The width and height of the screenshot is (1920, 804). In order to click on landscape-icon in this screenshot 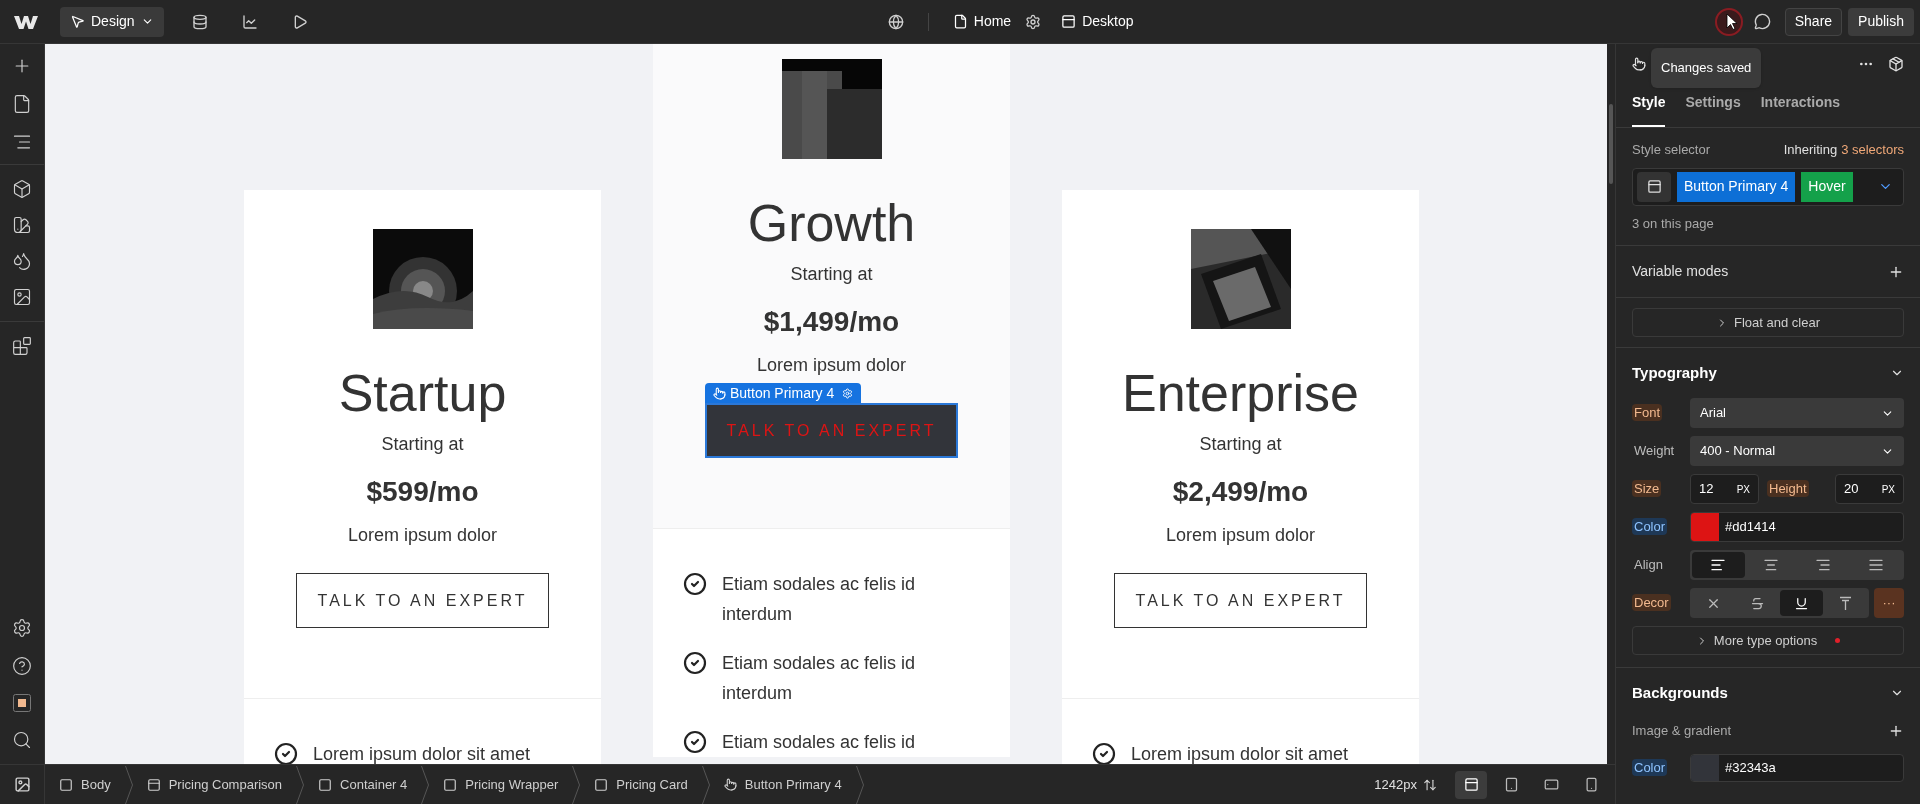, I will do `click(1551, 784)`.